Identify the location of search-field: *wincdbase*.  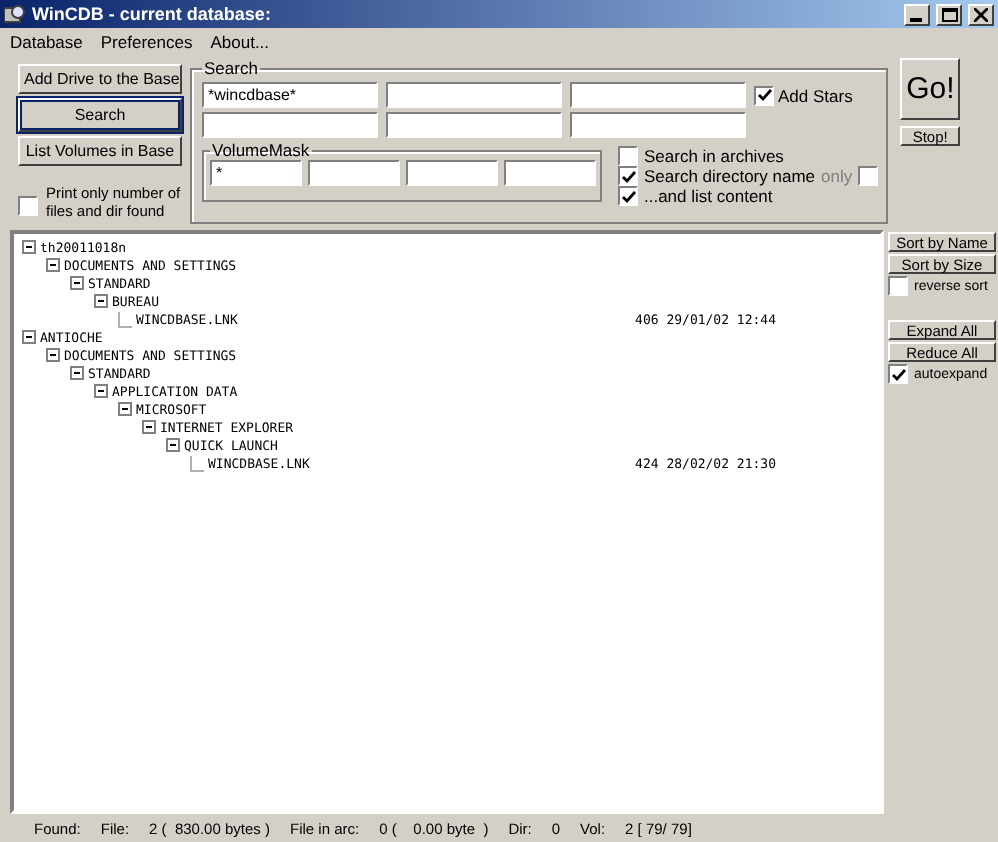
(290, 95).